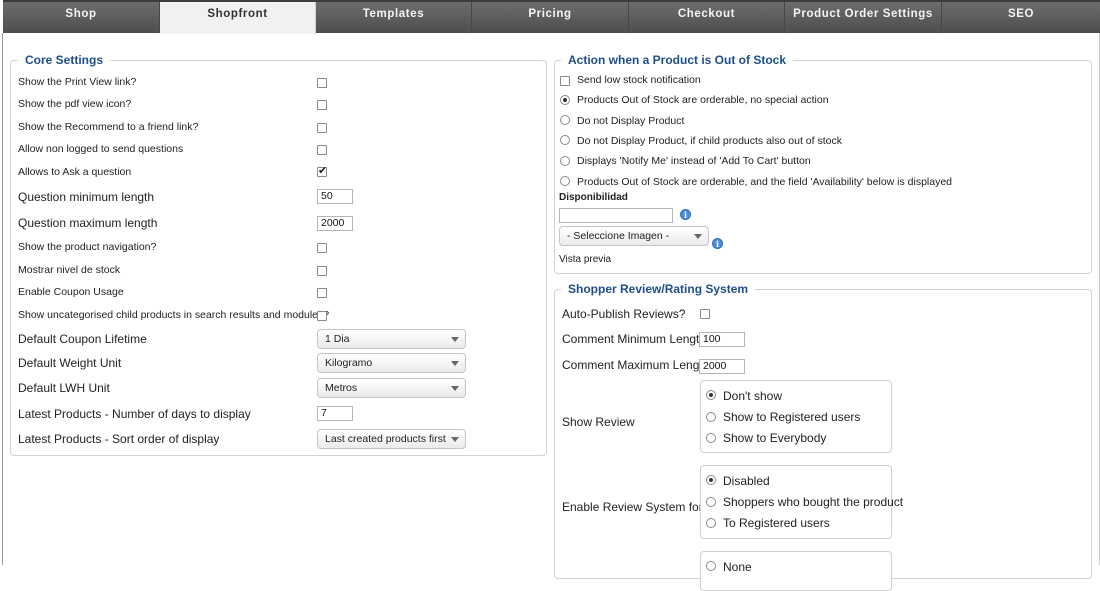 This screenshot has width=1100, height=591. What do you see at coordinates (322, 271) in the screenshot?
I see `stock-level-checkbox` at bounding box center [322, 271].